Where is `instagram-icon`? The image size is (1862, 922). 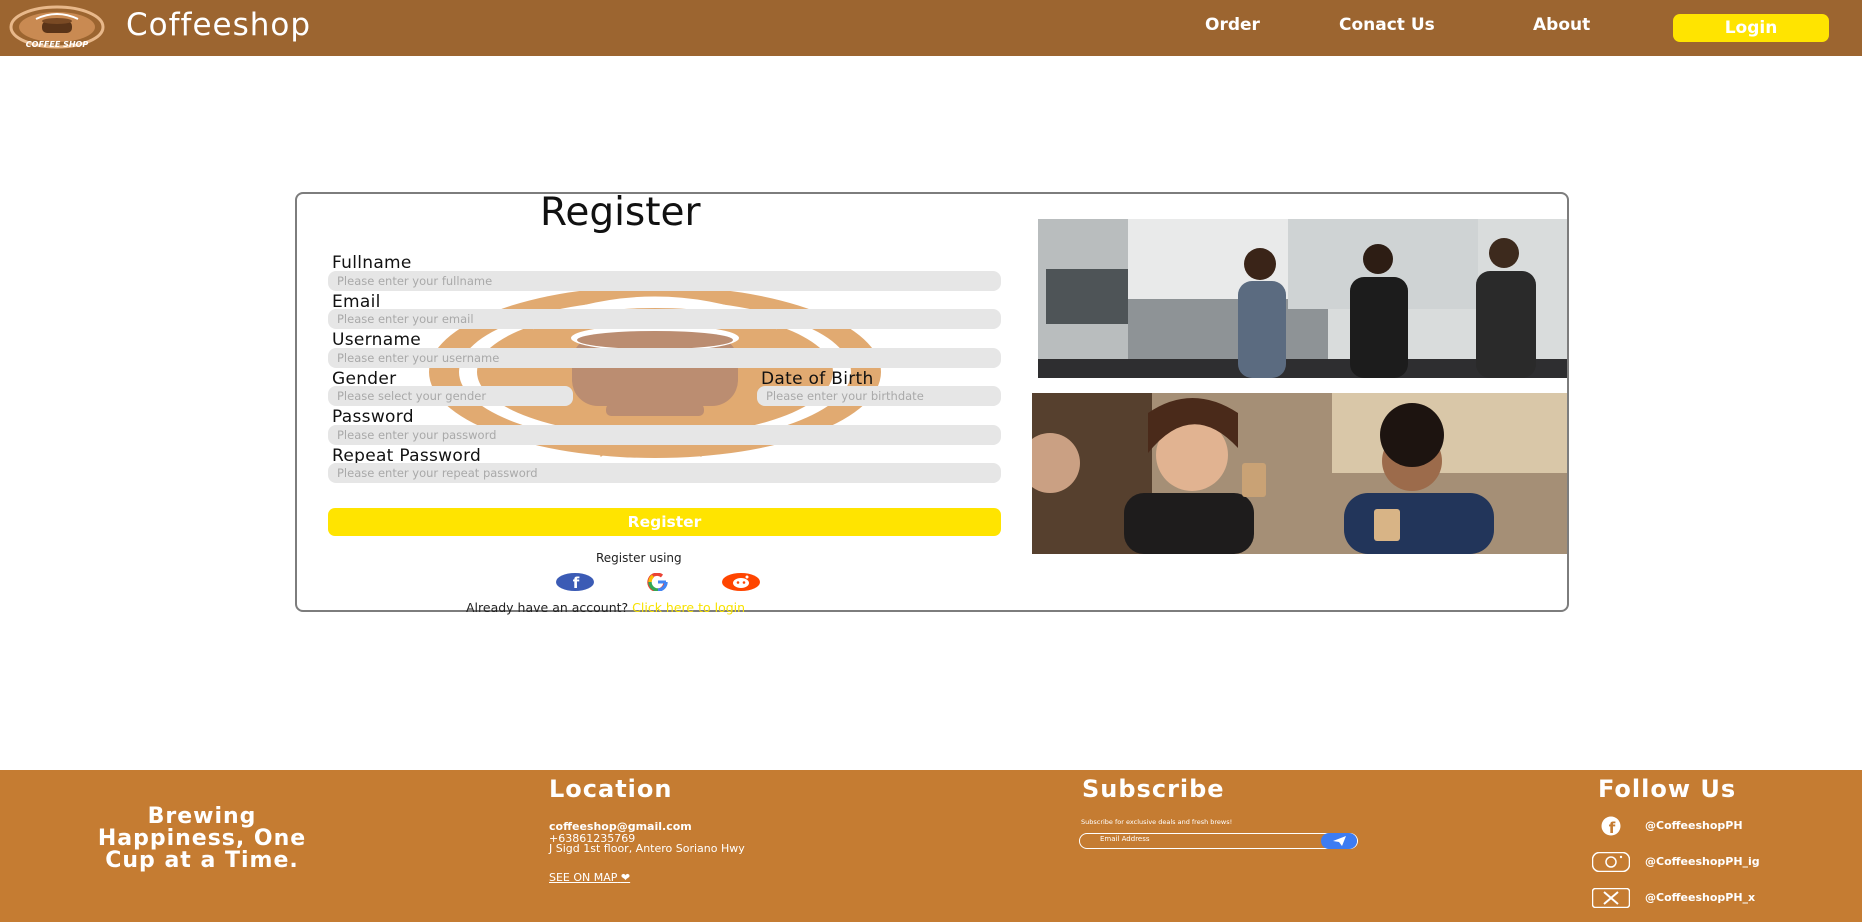
instagram-icon is located at coordinates (1611, 862).